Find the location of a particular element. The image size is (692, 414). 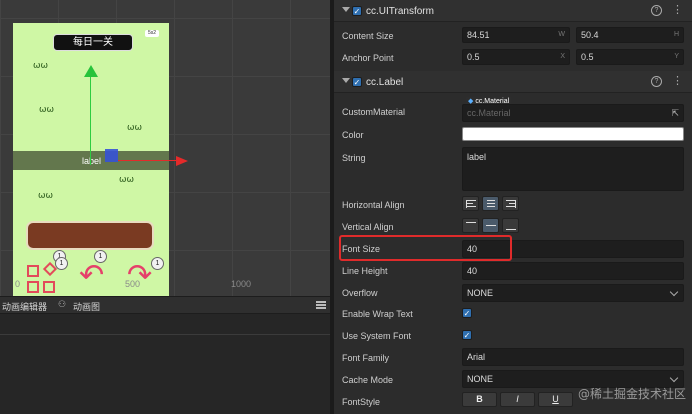

unit-h: H is located at coordinates (676, 34).